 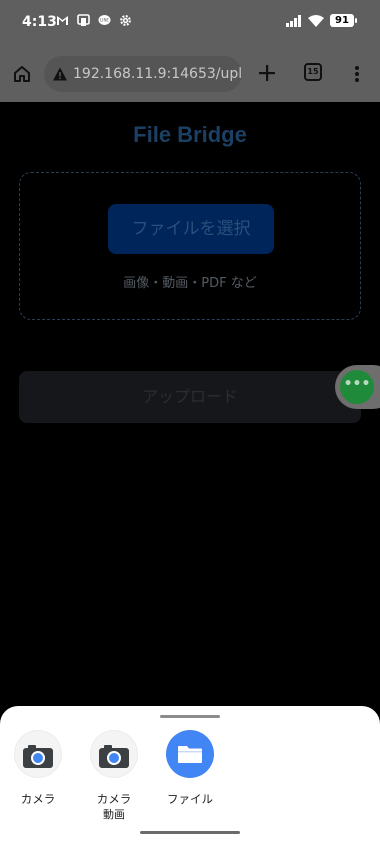 I want to click on chooser-option-camera: カメラ, so click(x=38, y=768).